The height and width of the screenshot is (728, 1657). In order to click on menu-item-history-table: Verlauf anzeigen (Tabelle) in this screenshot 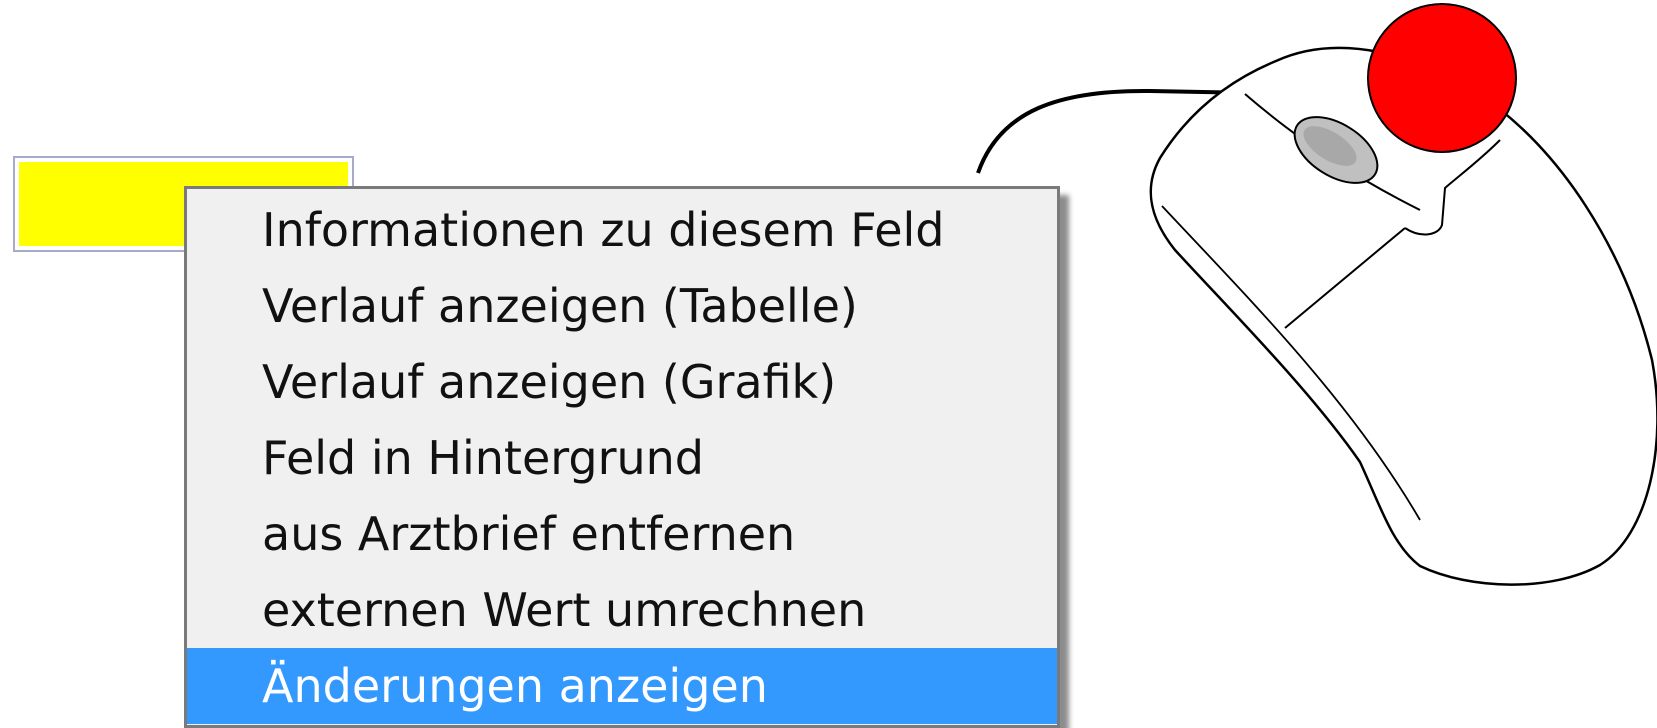, I will do `click(622, 306)`.